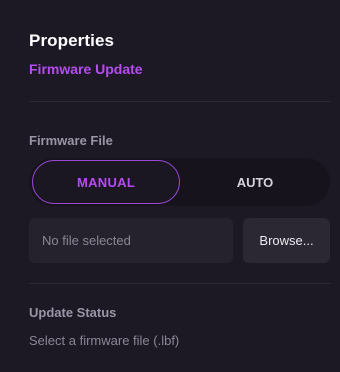  What do you see at coordinates (104, 340) in the screenshot?
I see `update-status-message: Select a firmware file (.lbf)` at bounding box center [104, 340].